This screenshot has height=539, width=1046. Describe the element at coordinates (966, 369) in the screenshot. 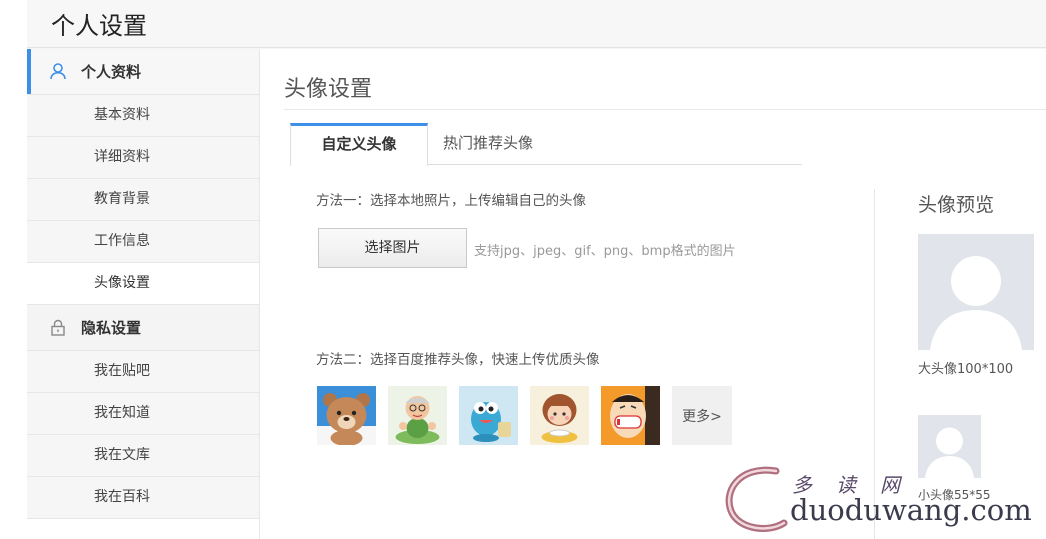

I see `big-avatar-label: 大头像100*100` at that location.